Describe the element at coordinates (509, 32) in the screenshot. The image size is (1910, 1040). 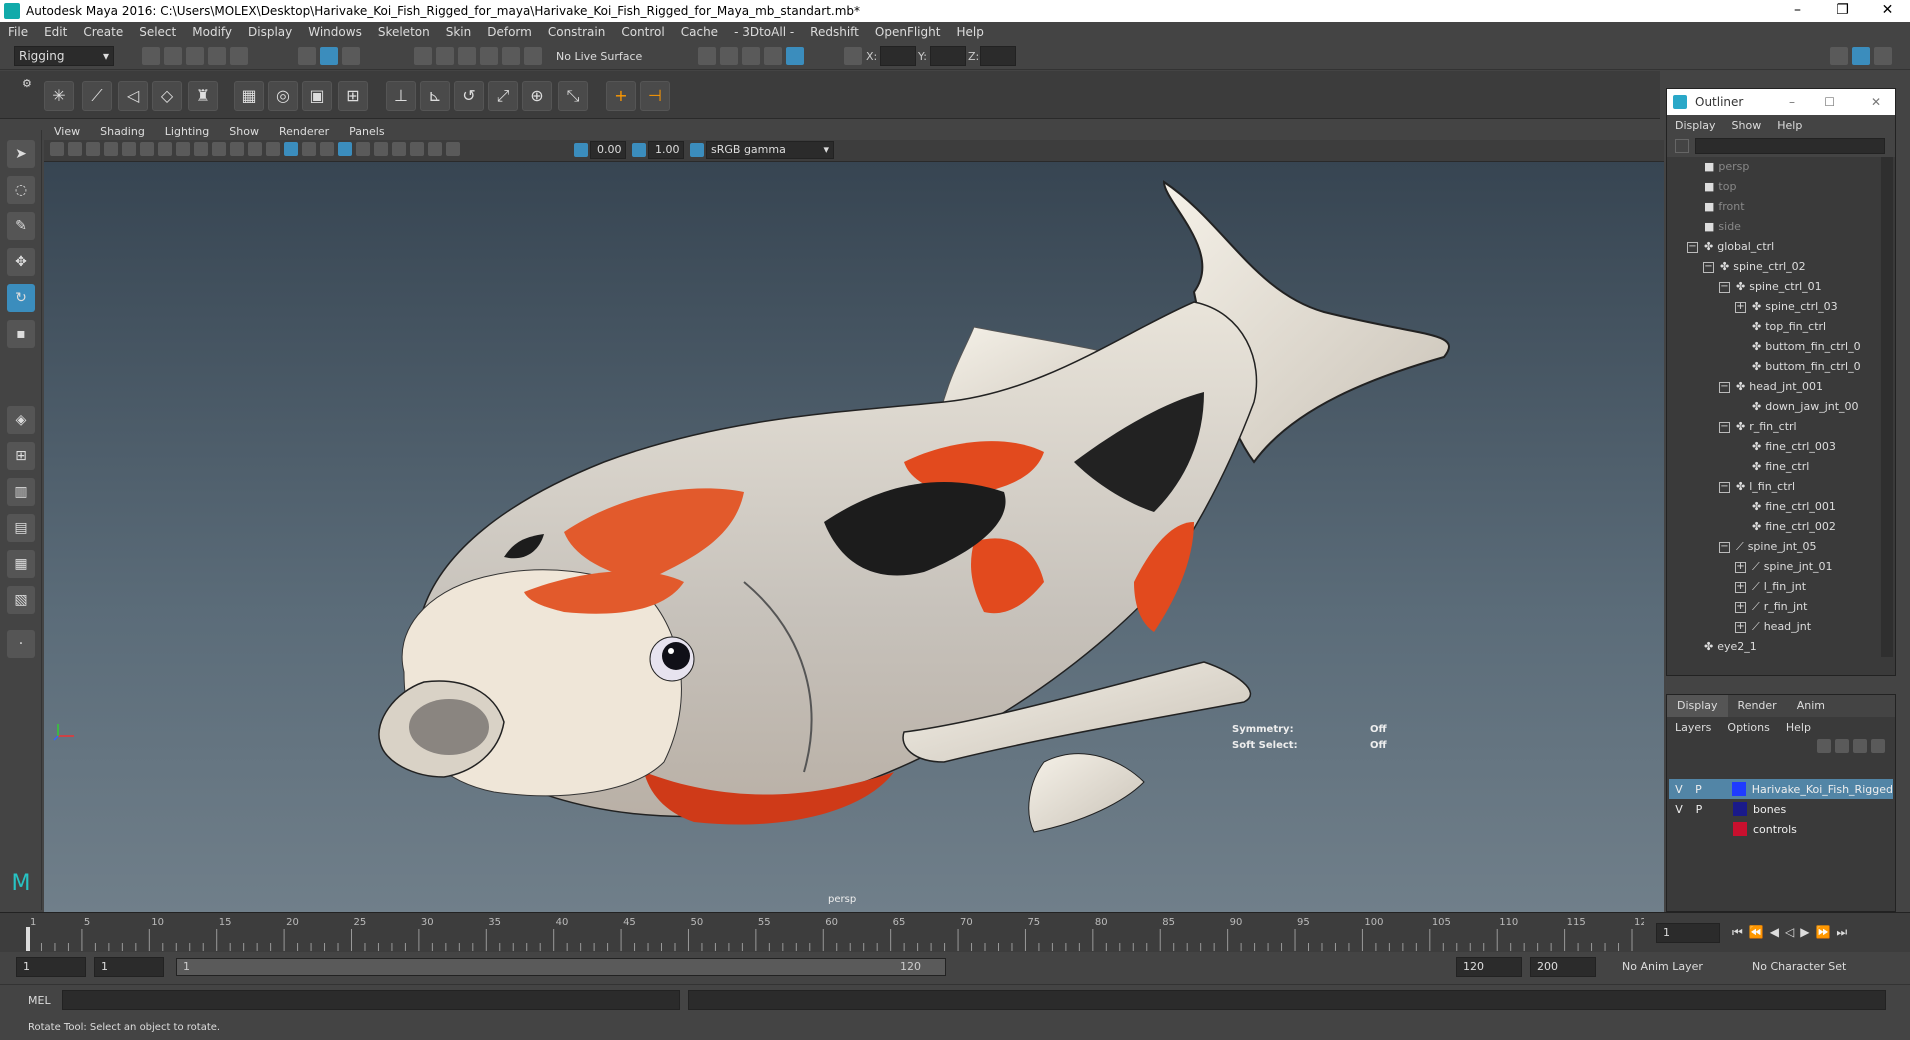
I see `menu-deform: Deform` at that location.